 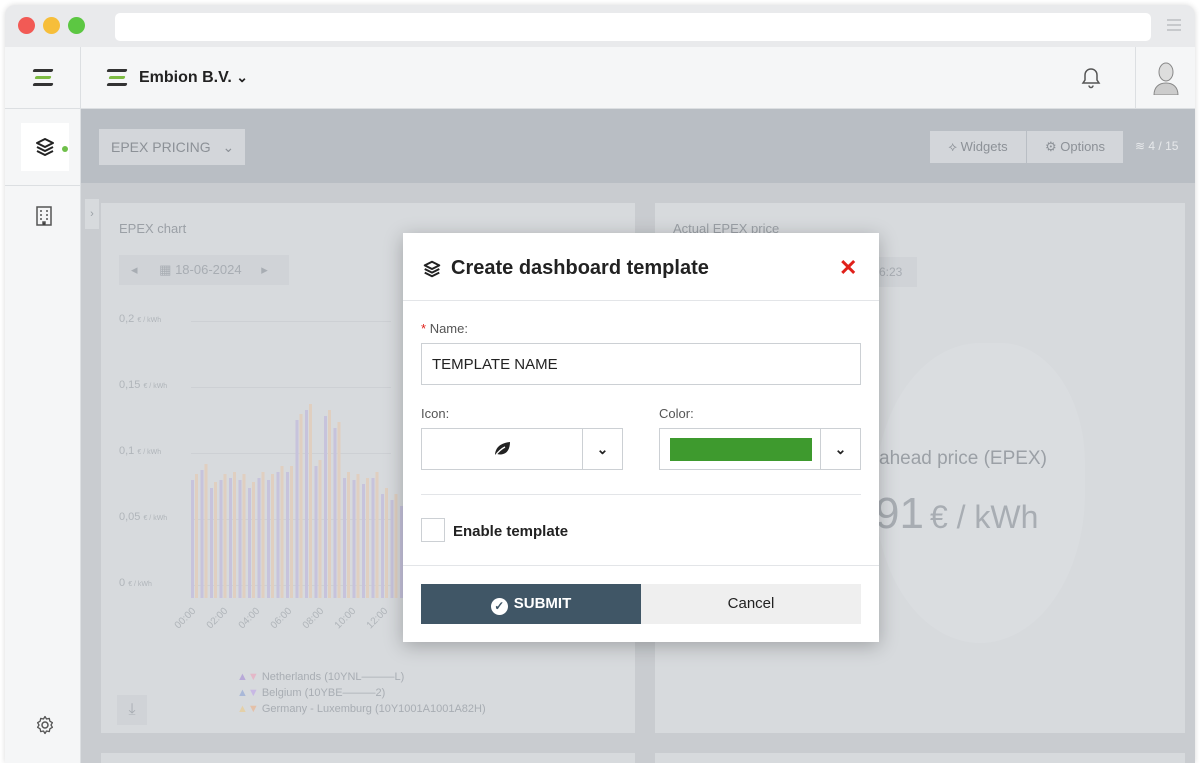 What do you see at coordinates (264, 269) in the screenshot?
I see `next-date-icon: ▸` at bounding box center [264, 269].